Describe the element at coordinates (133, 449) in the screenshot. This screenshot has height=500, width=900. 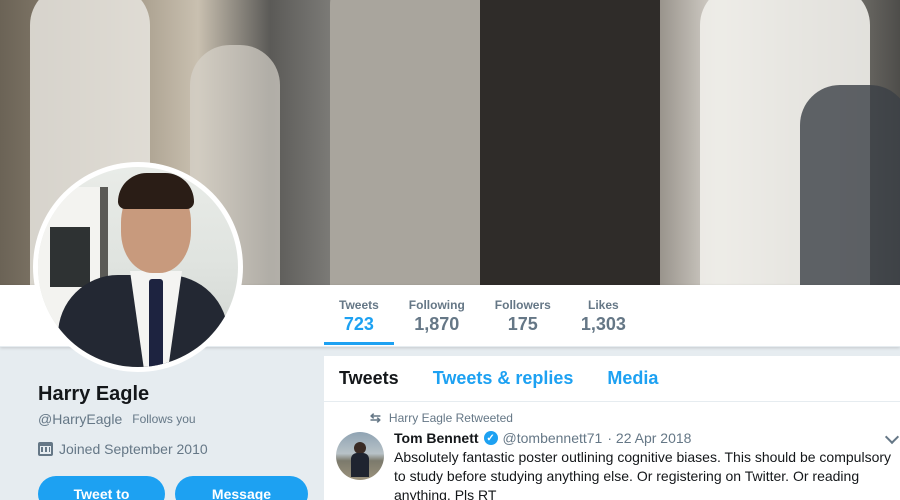
I see `joined-label: Joined September 2010` at that location.